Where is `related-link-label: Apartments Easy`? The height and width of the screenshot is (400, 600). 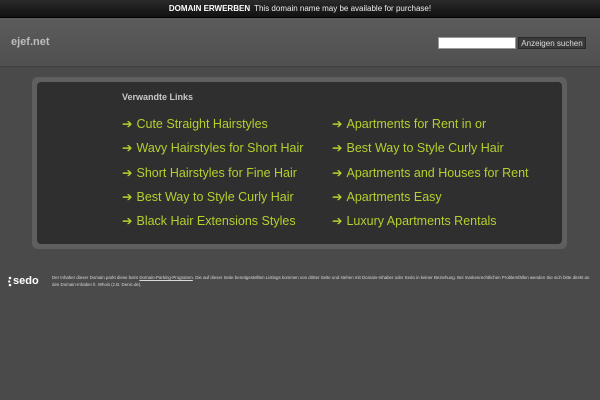 related-link-label: Apartments Easy is located at coordinates (394, 197).